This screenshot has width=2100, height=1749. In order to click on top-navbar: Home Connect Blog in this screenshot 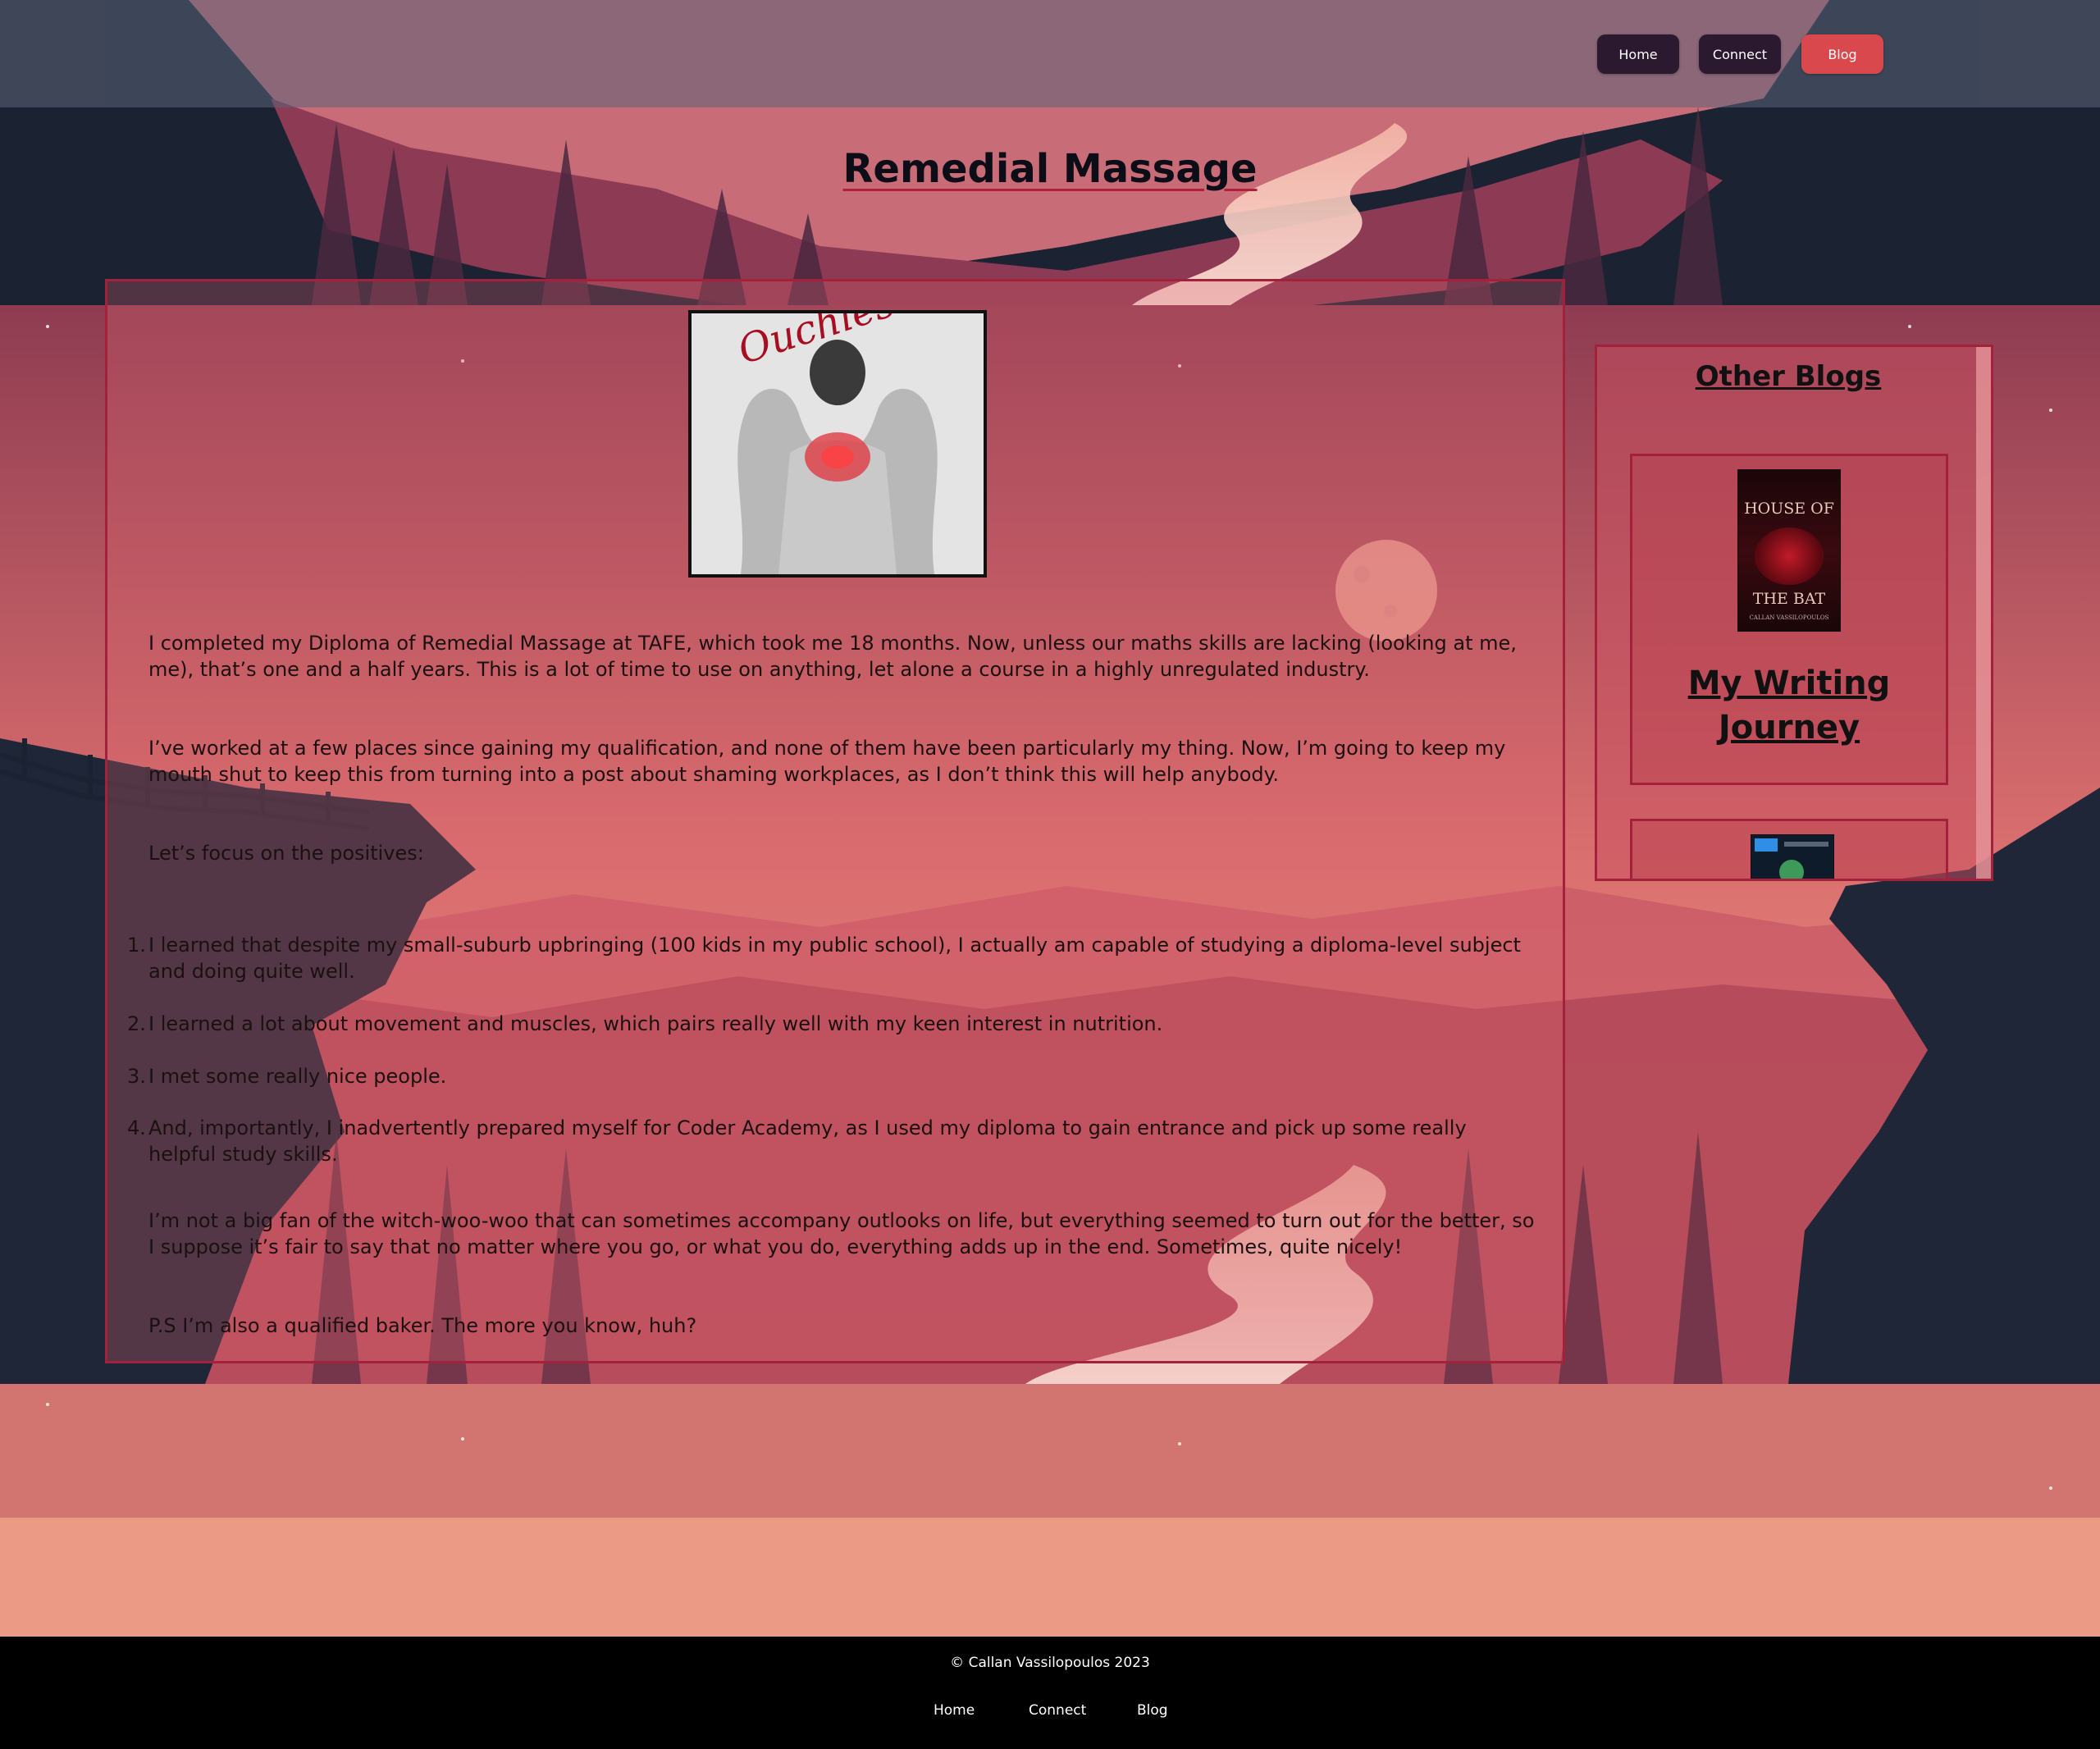, I will do `click(1050, 53)`.